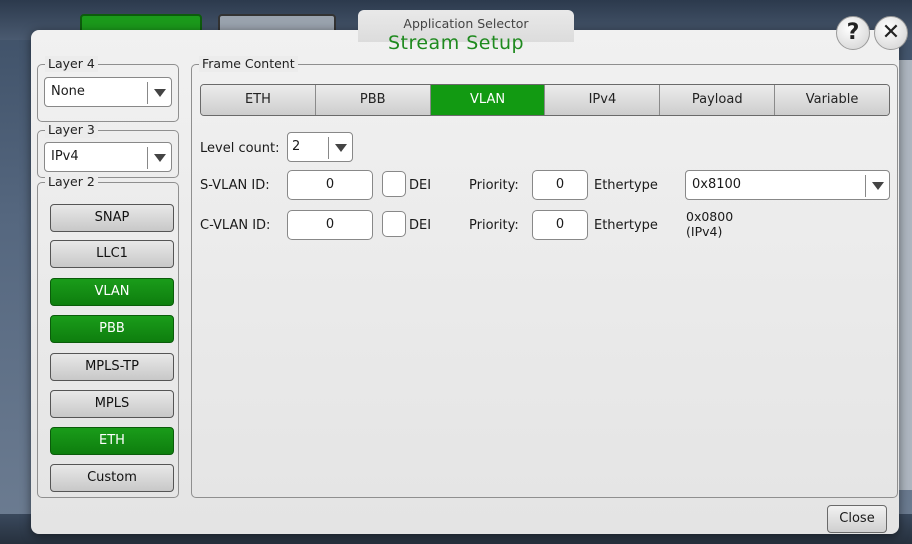 The height and width of the screenshot is (544, 912). What do you see at coordinates (560, 185) in the screenshot?
I see `svlan-priority-input: 0` at bounding box center [560, 185].